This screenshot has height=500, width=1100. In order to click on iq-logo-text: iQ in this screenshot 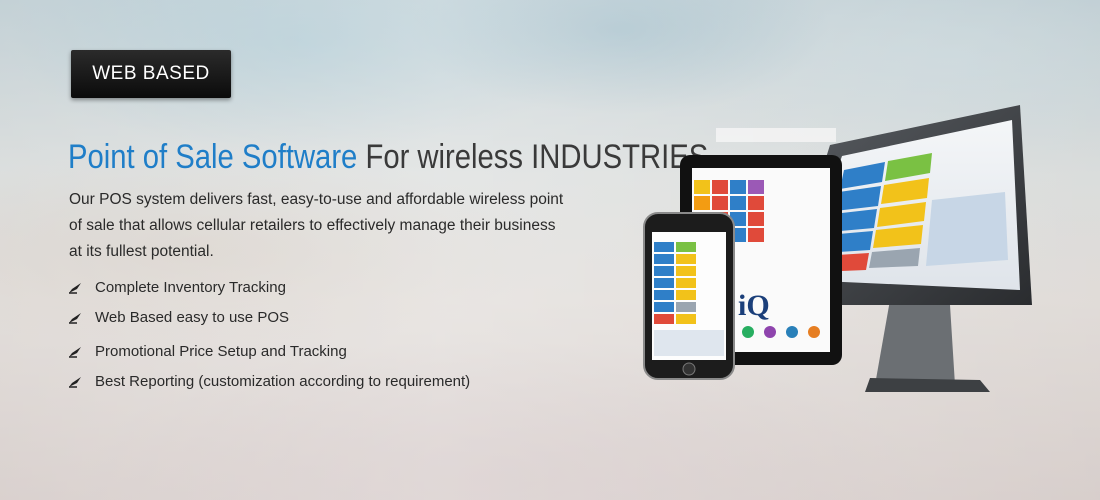, I will do `click(754, 305)`.